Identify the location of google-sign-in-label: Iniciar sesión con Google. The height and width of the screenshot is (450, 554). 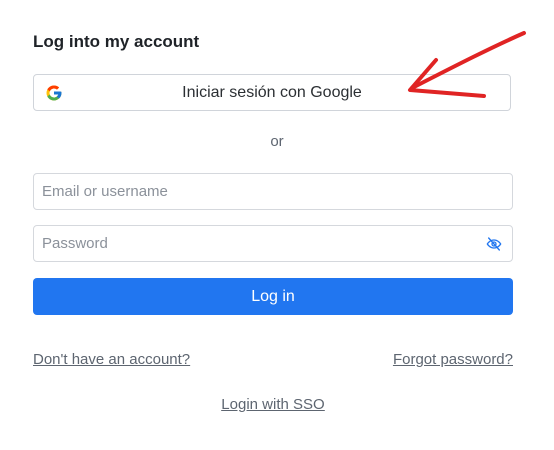
(272, 92).